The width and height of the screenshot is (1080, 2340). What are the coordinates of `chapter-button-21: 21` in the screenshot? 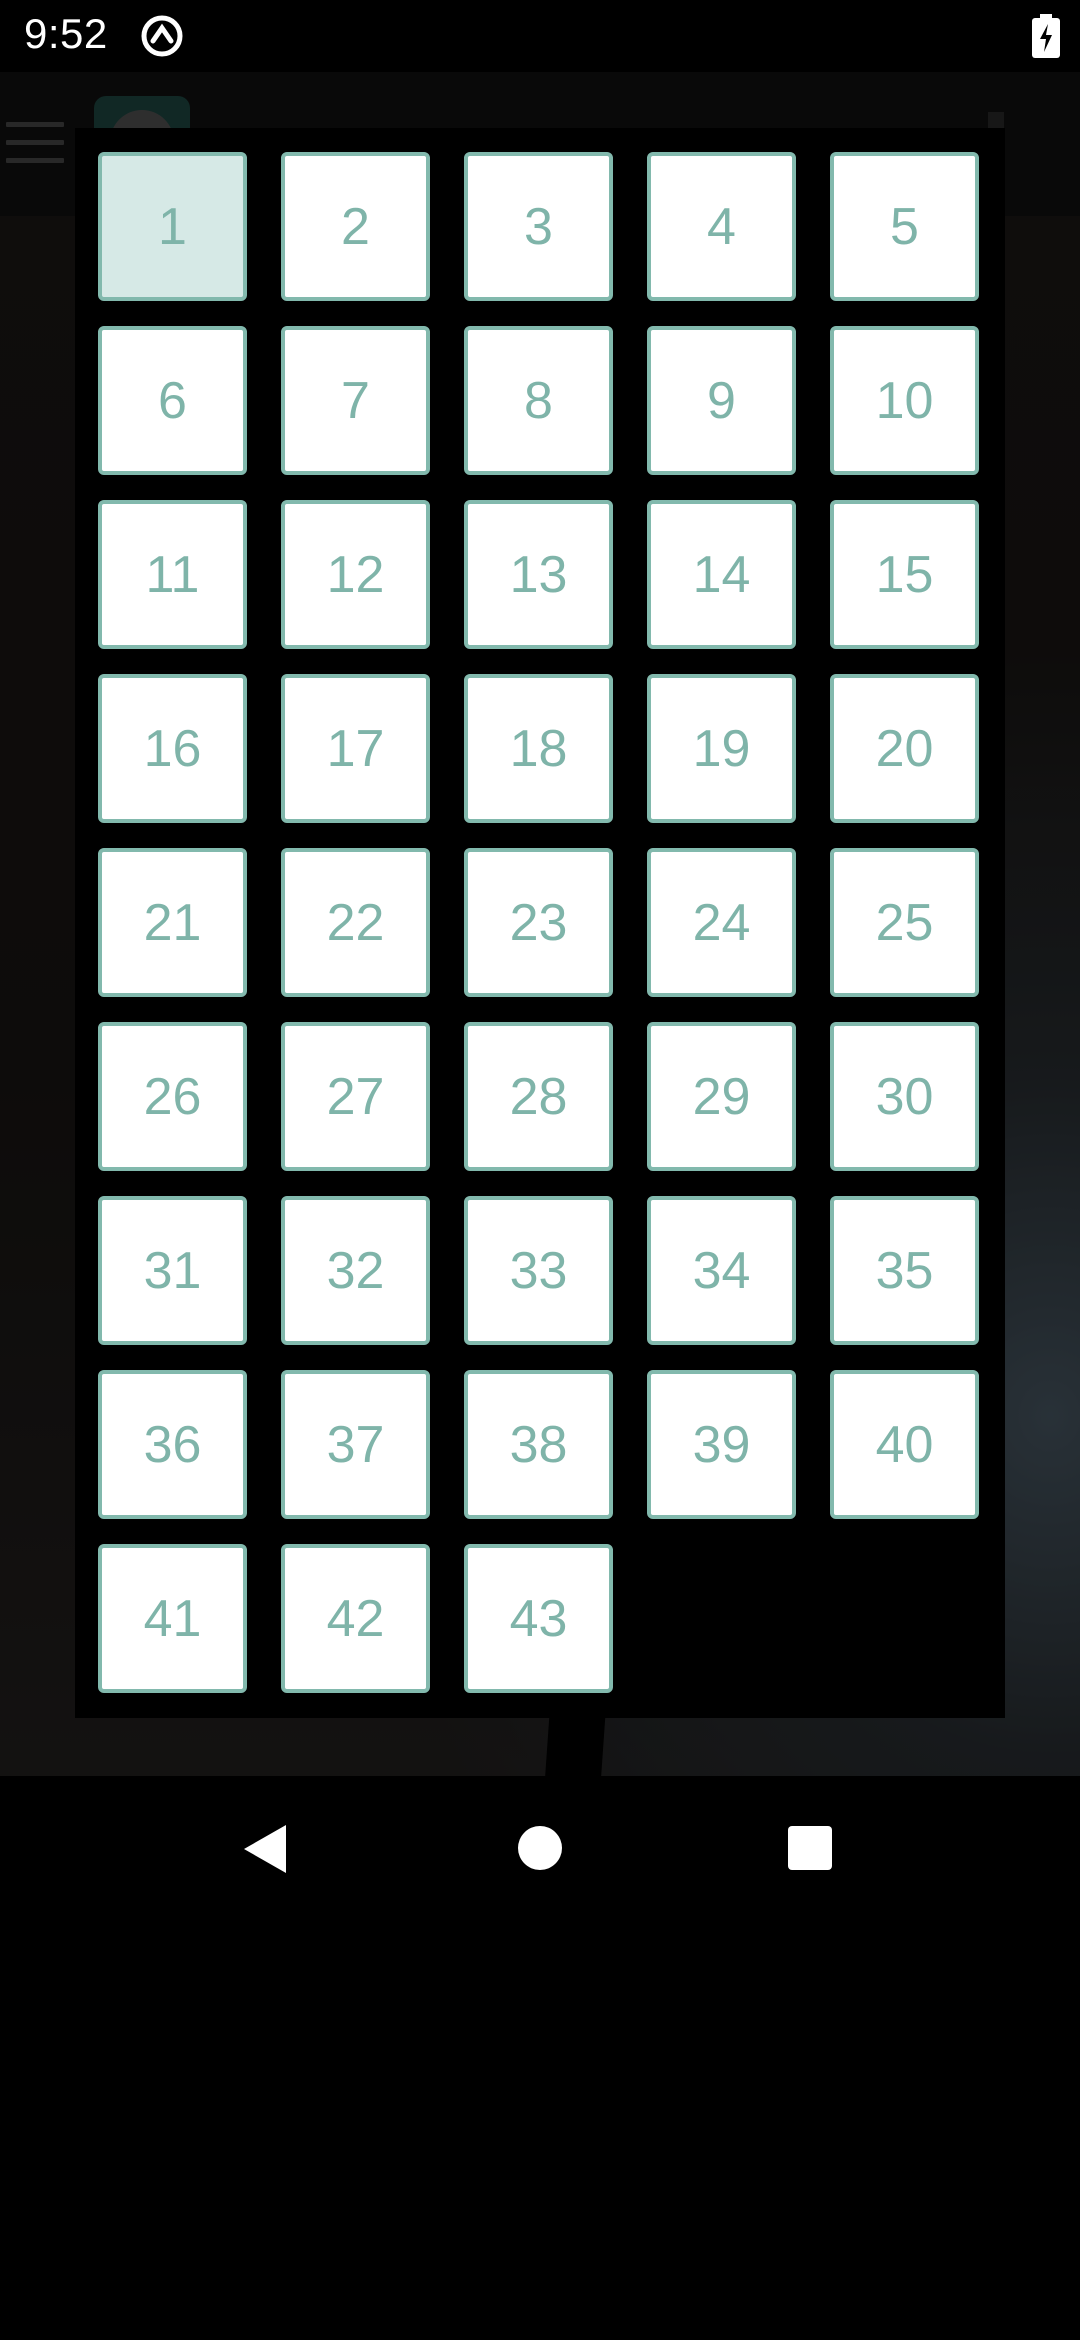 It's located at (172, 922).